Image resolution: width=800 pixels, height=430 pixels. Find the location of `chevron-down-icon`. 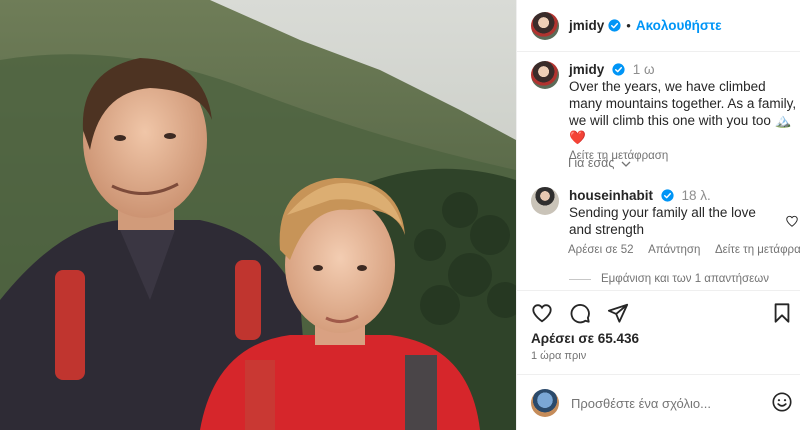

chevron-down-icon is located at coordinates (626, 164).